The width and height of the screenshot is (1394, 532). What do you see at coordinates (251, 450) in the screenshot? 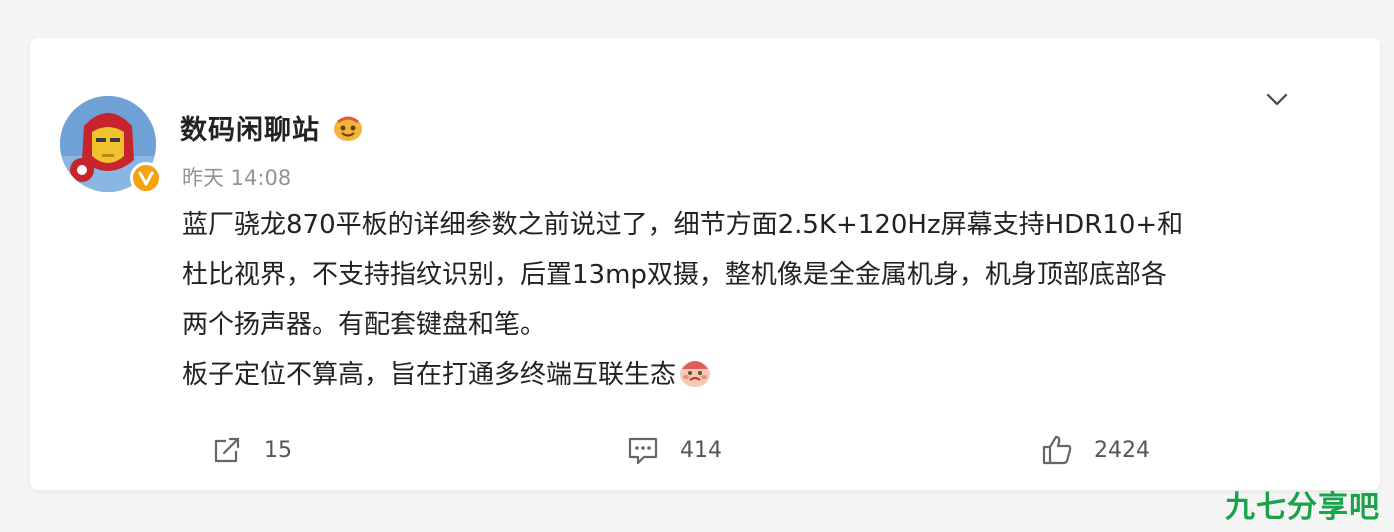
I see `repost-button: 15` at bounding box center [251, 450].